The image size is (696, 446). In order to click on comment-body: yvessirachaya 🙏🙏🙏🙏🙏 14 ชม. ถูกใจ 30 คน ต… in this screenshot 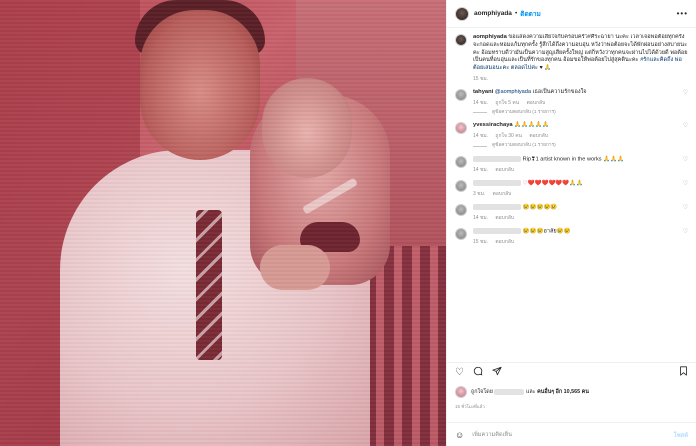, I will do `click(580, 135)`.